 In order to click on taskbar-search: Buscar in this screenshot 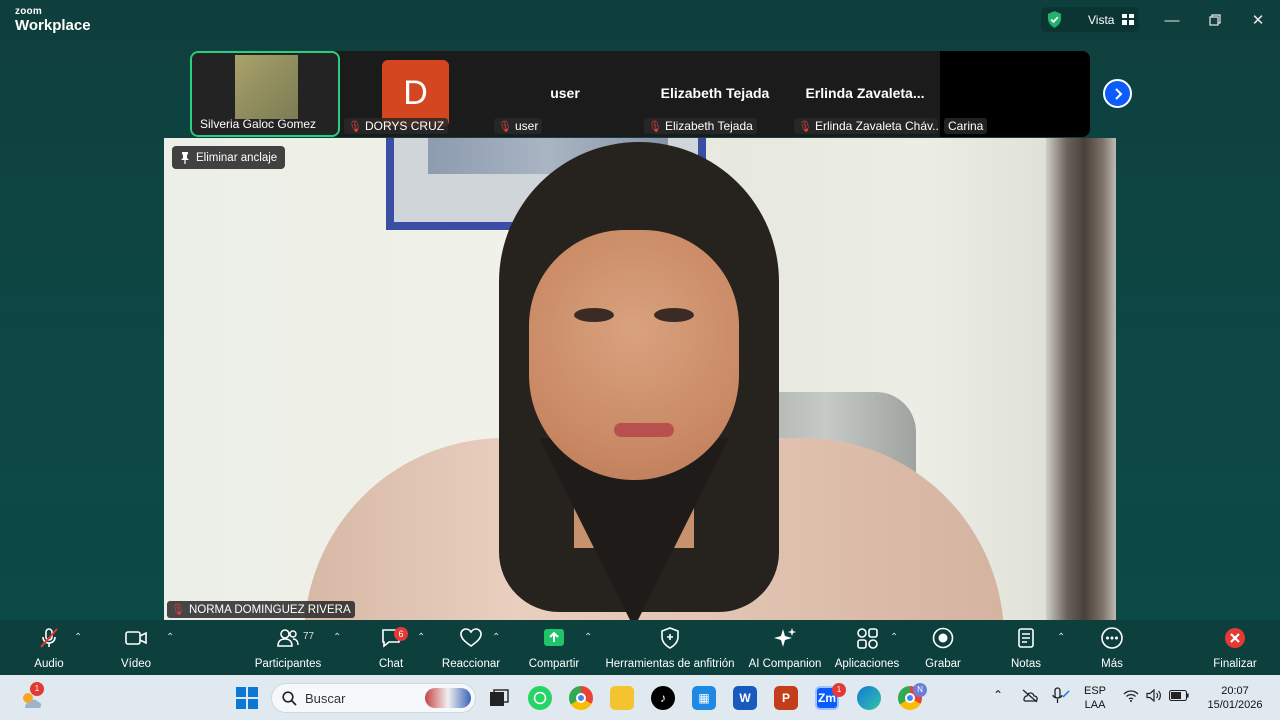, I will do `click(373, 698)`.